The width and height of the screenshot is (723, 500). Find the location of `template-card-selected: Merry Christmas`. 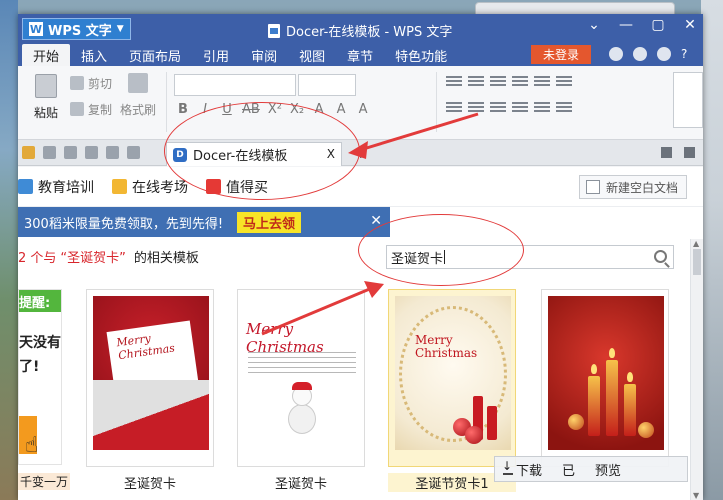

template-card-selected: Merry Christmas is located at coordinates (452, 378).